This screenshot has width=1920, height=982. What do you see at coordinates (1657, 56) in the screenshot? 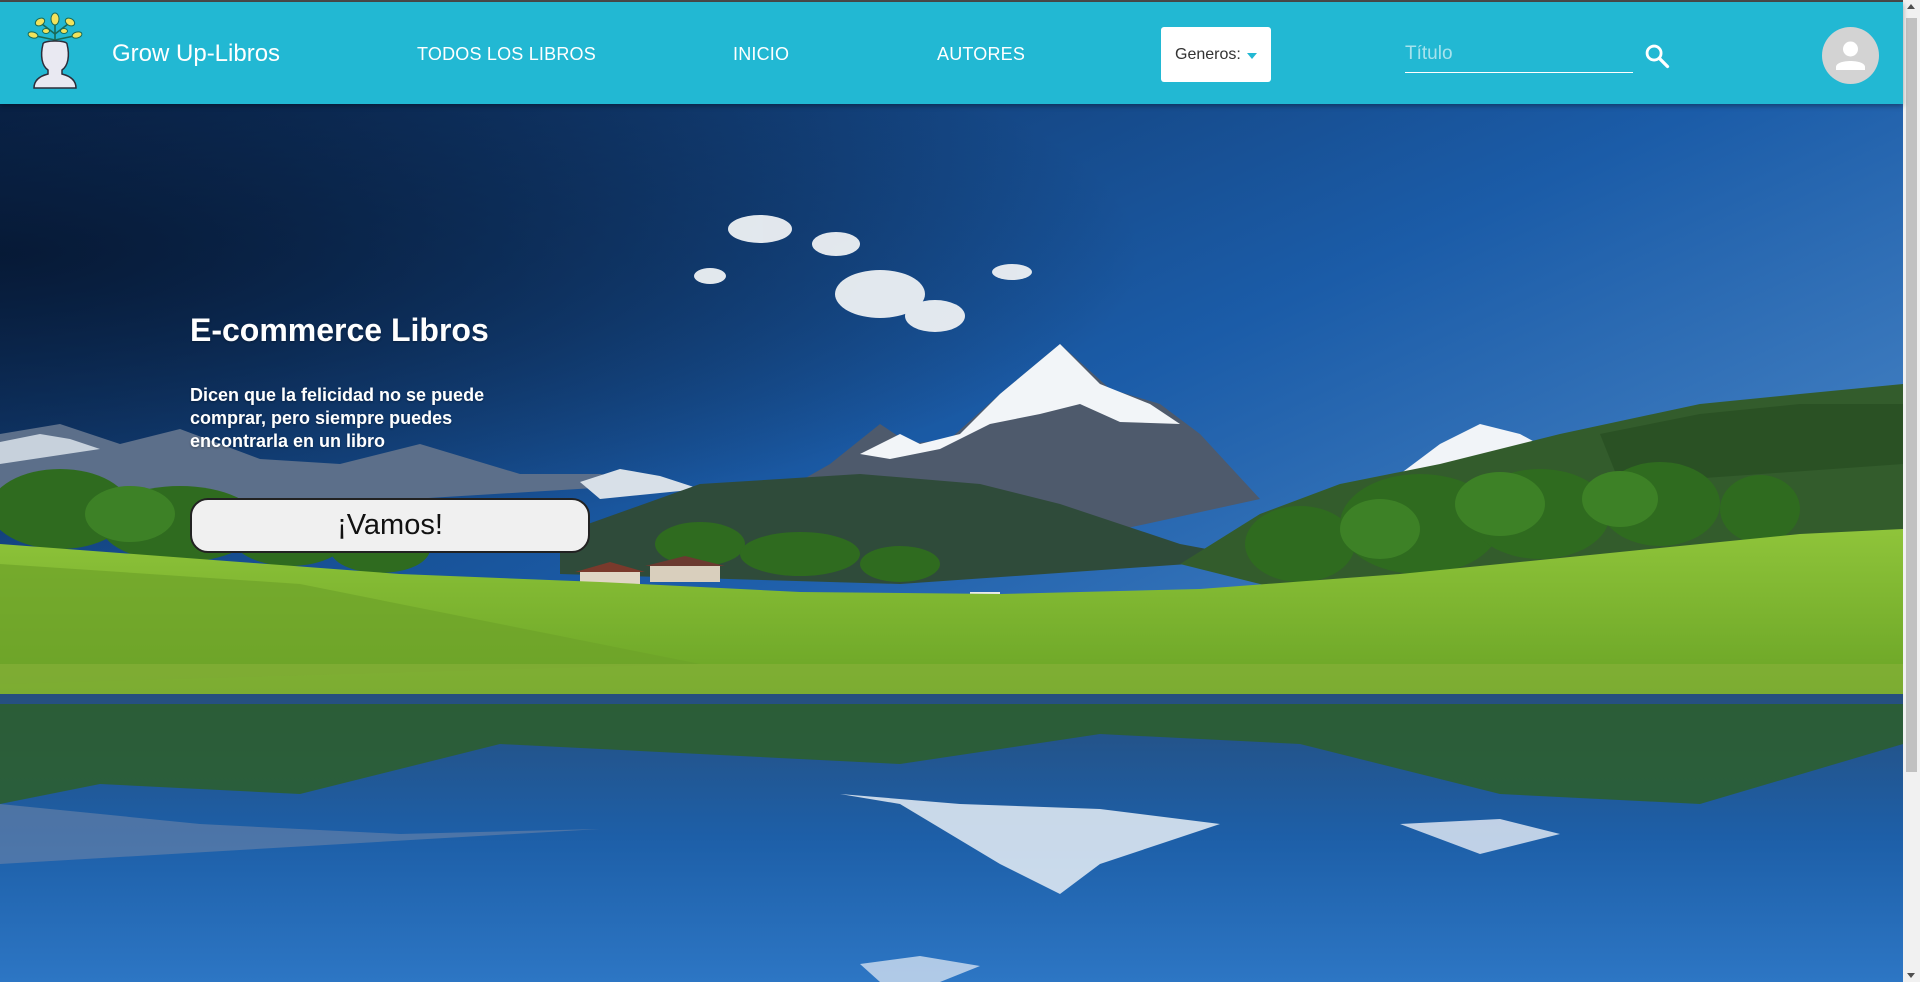
I see `search-icon` at bounding box center [1657, 56].